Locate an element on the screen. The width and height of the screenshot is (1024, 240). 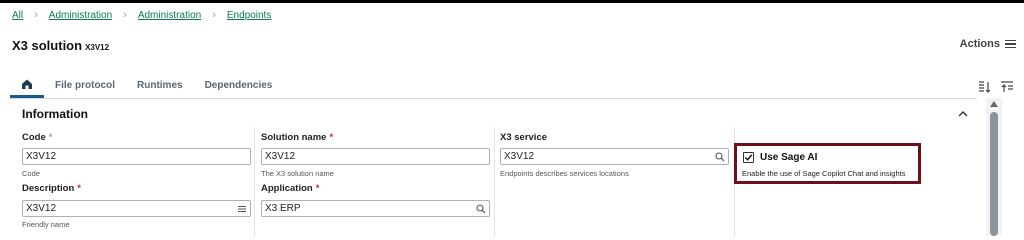
page-subtitle: X3V12 is located at coordinates (97, 47).